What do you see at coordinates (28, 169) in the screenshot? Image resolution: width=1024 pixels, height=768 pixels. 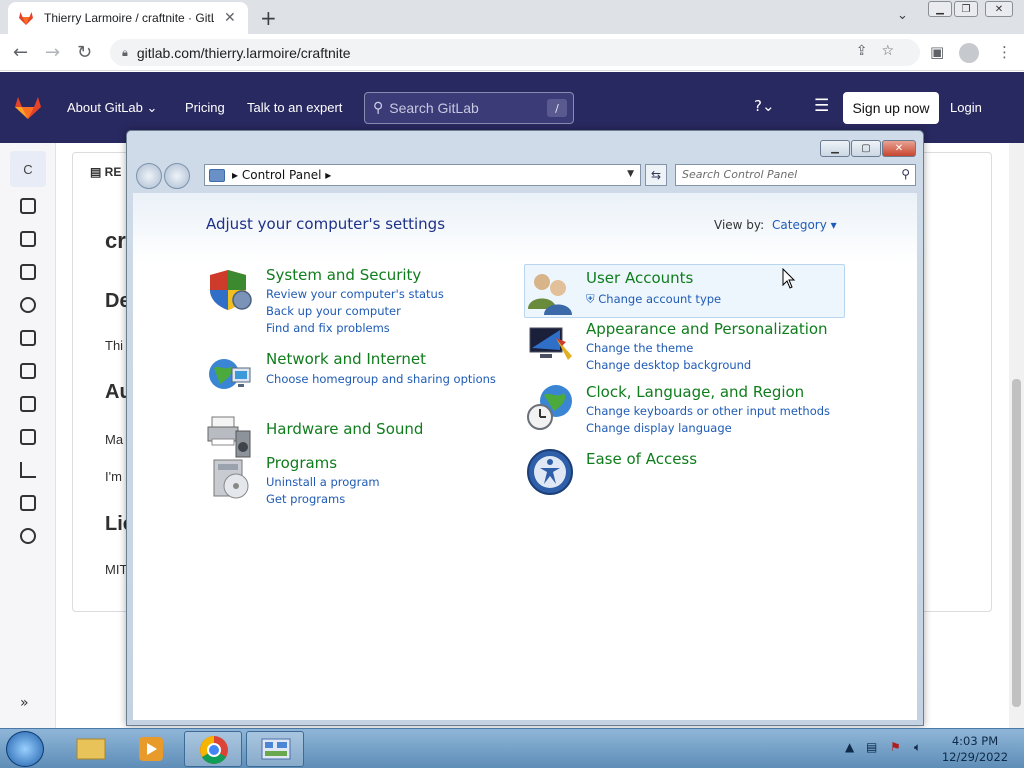 I see `project-avatar: C` at bounding box center [28, 169].